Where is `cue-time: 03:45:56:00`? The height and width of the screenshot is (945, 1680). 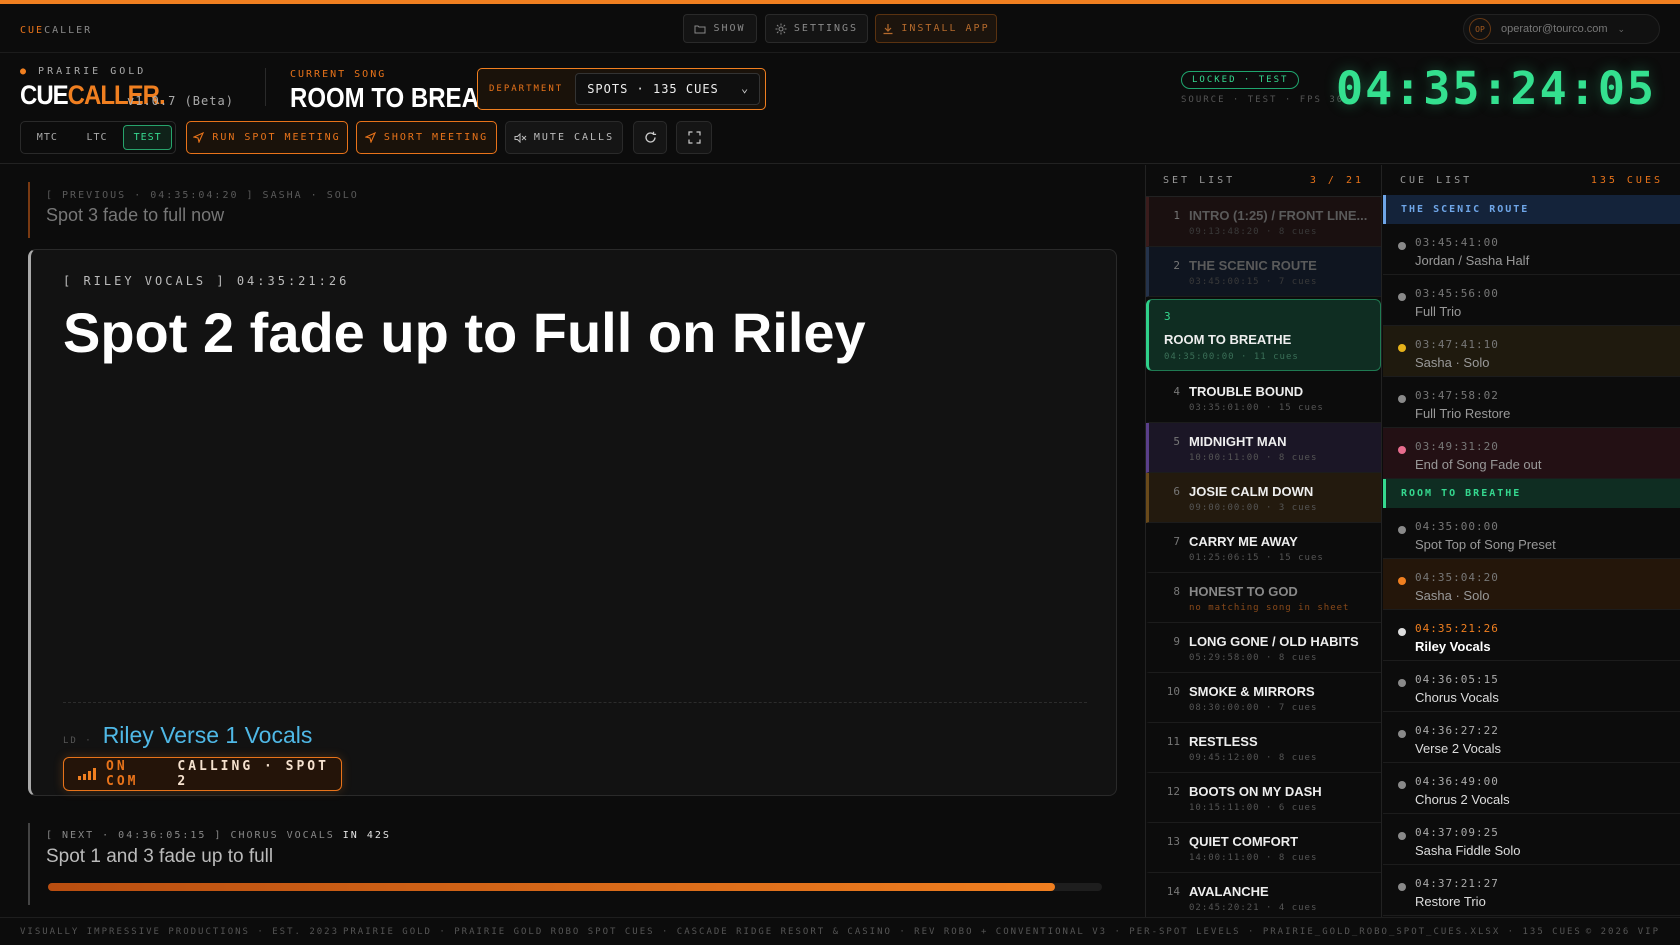
cue-time: 03:45:56:00 is located at coordinates (1457, 293).